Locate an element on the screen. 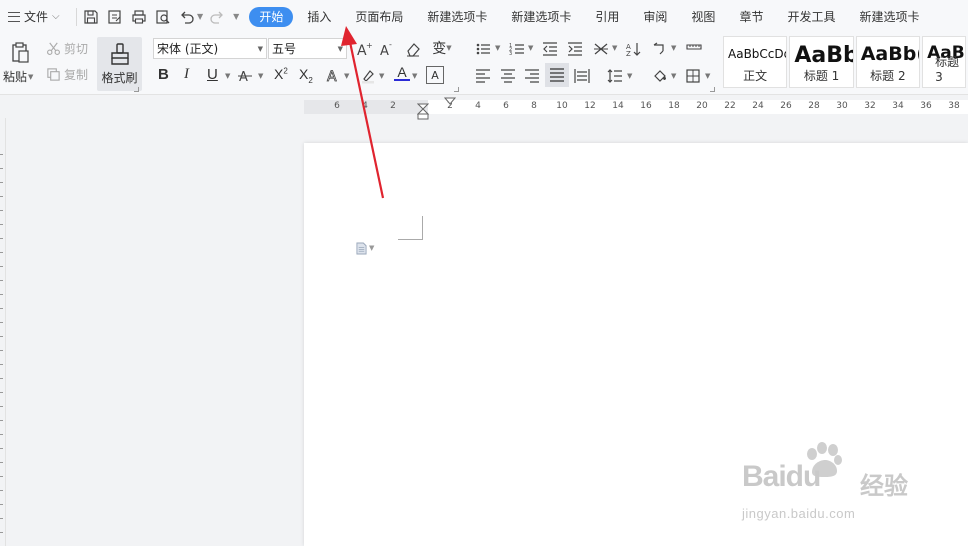  show-marks-button is located at coordinates (660, 49).